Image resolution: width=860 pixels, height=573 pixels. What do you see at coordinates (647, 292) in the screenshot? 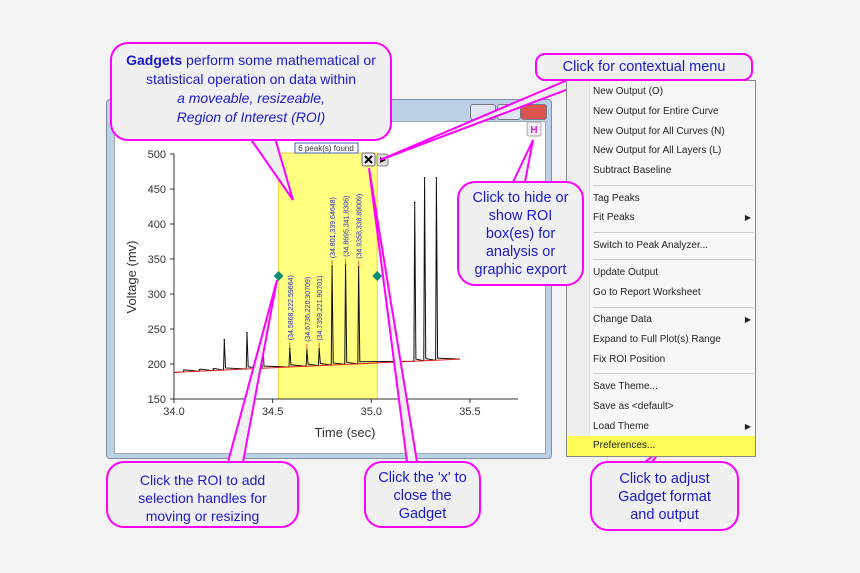
I see `menu-item-label: Go to Report Worksheet` at bounding box center [647, 292].